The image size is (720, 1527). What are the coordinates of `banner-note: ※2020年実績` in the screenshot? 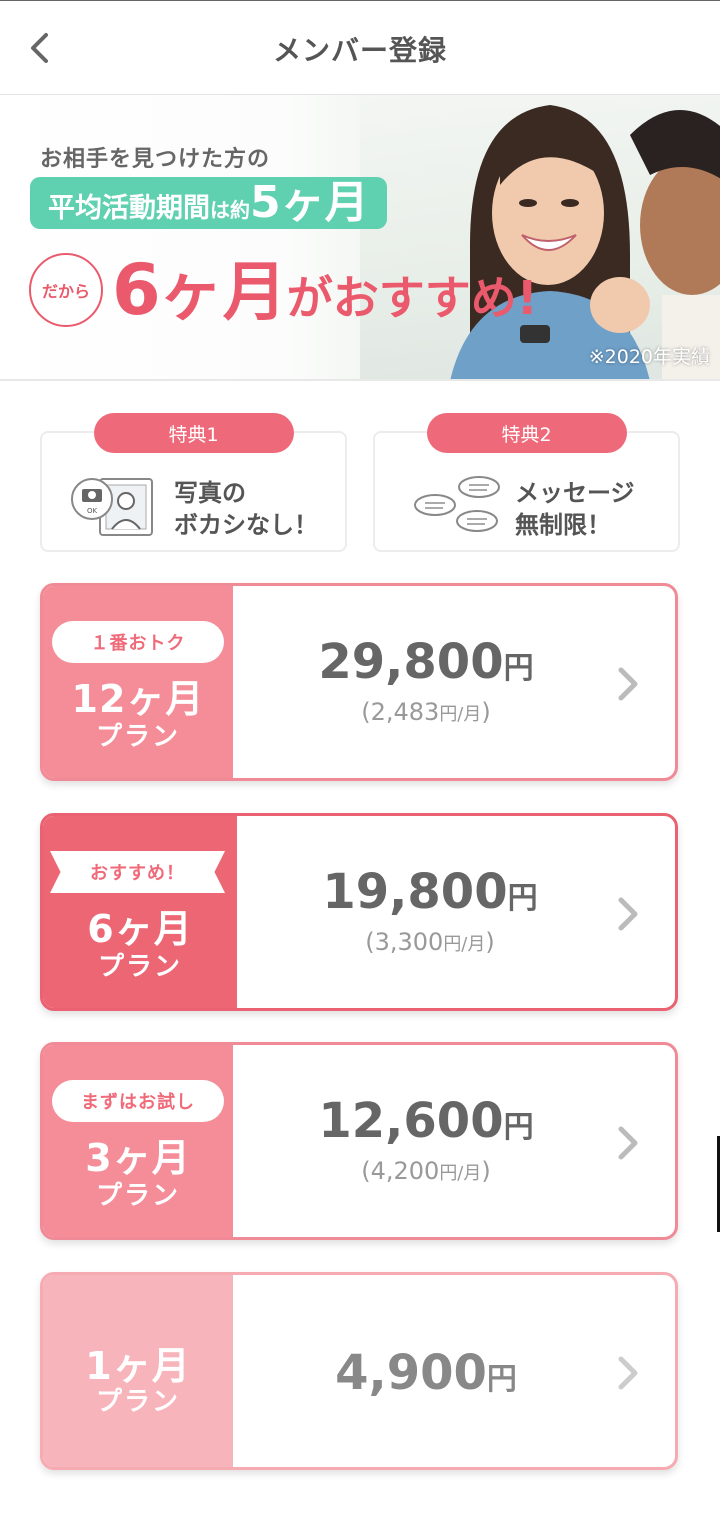 It's located at (649, 357).